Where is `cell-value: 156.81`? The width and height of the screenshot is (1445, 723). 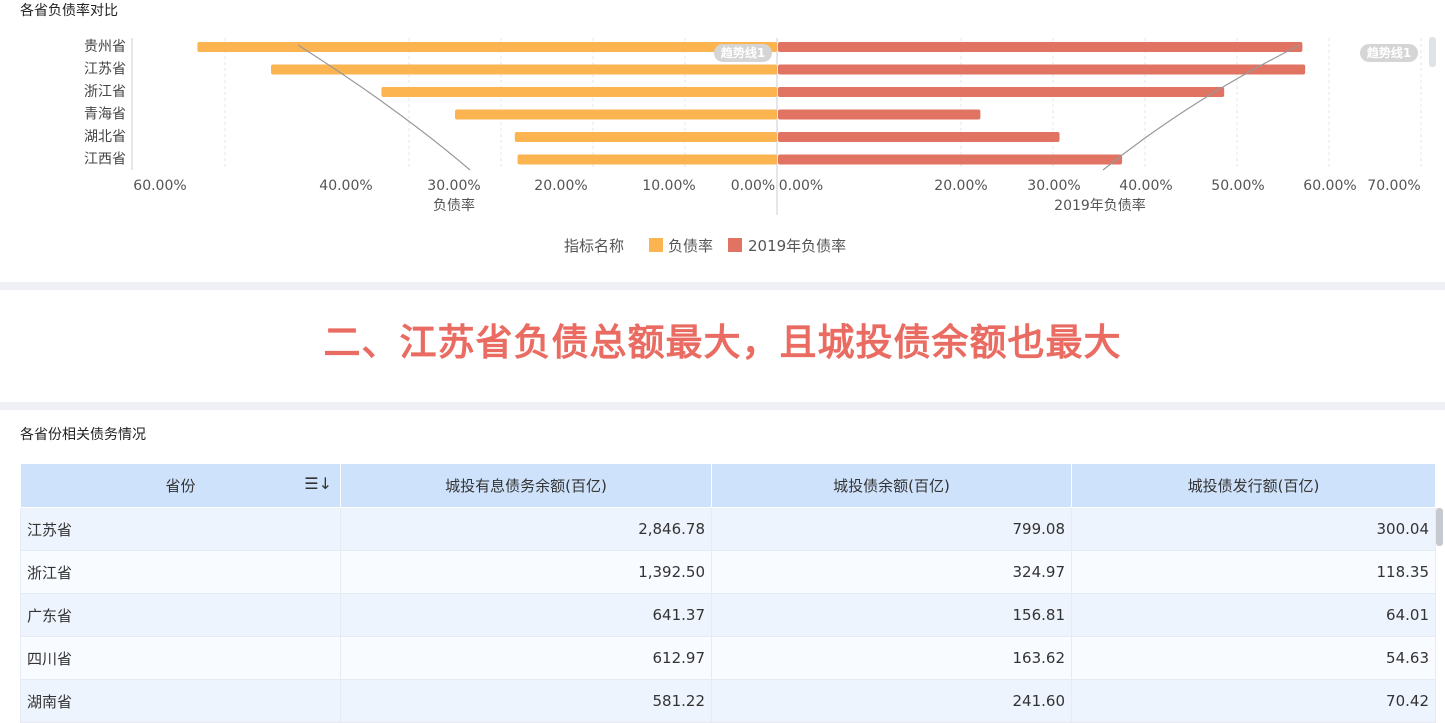 cell-value: 156.81 is located at coordinates (891, 615).